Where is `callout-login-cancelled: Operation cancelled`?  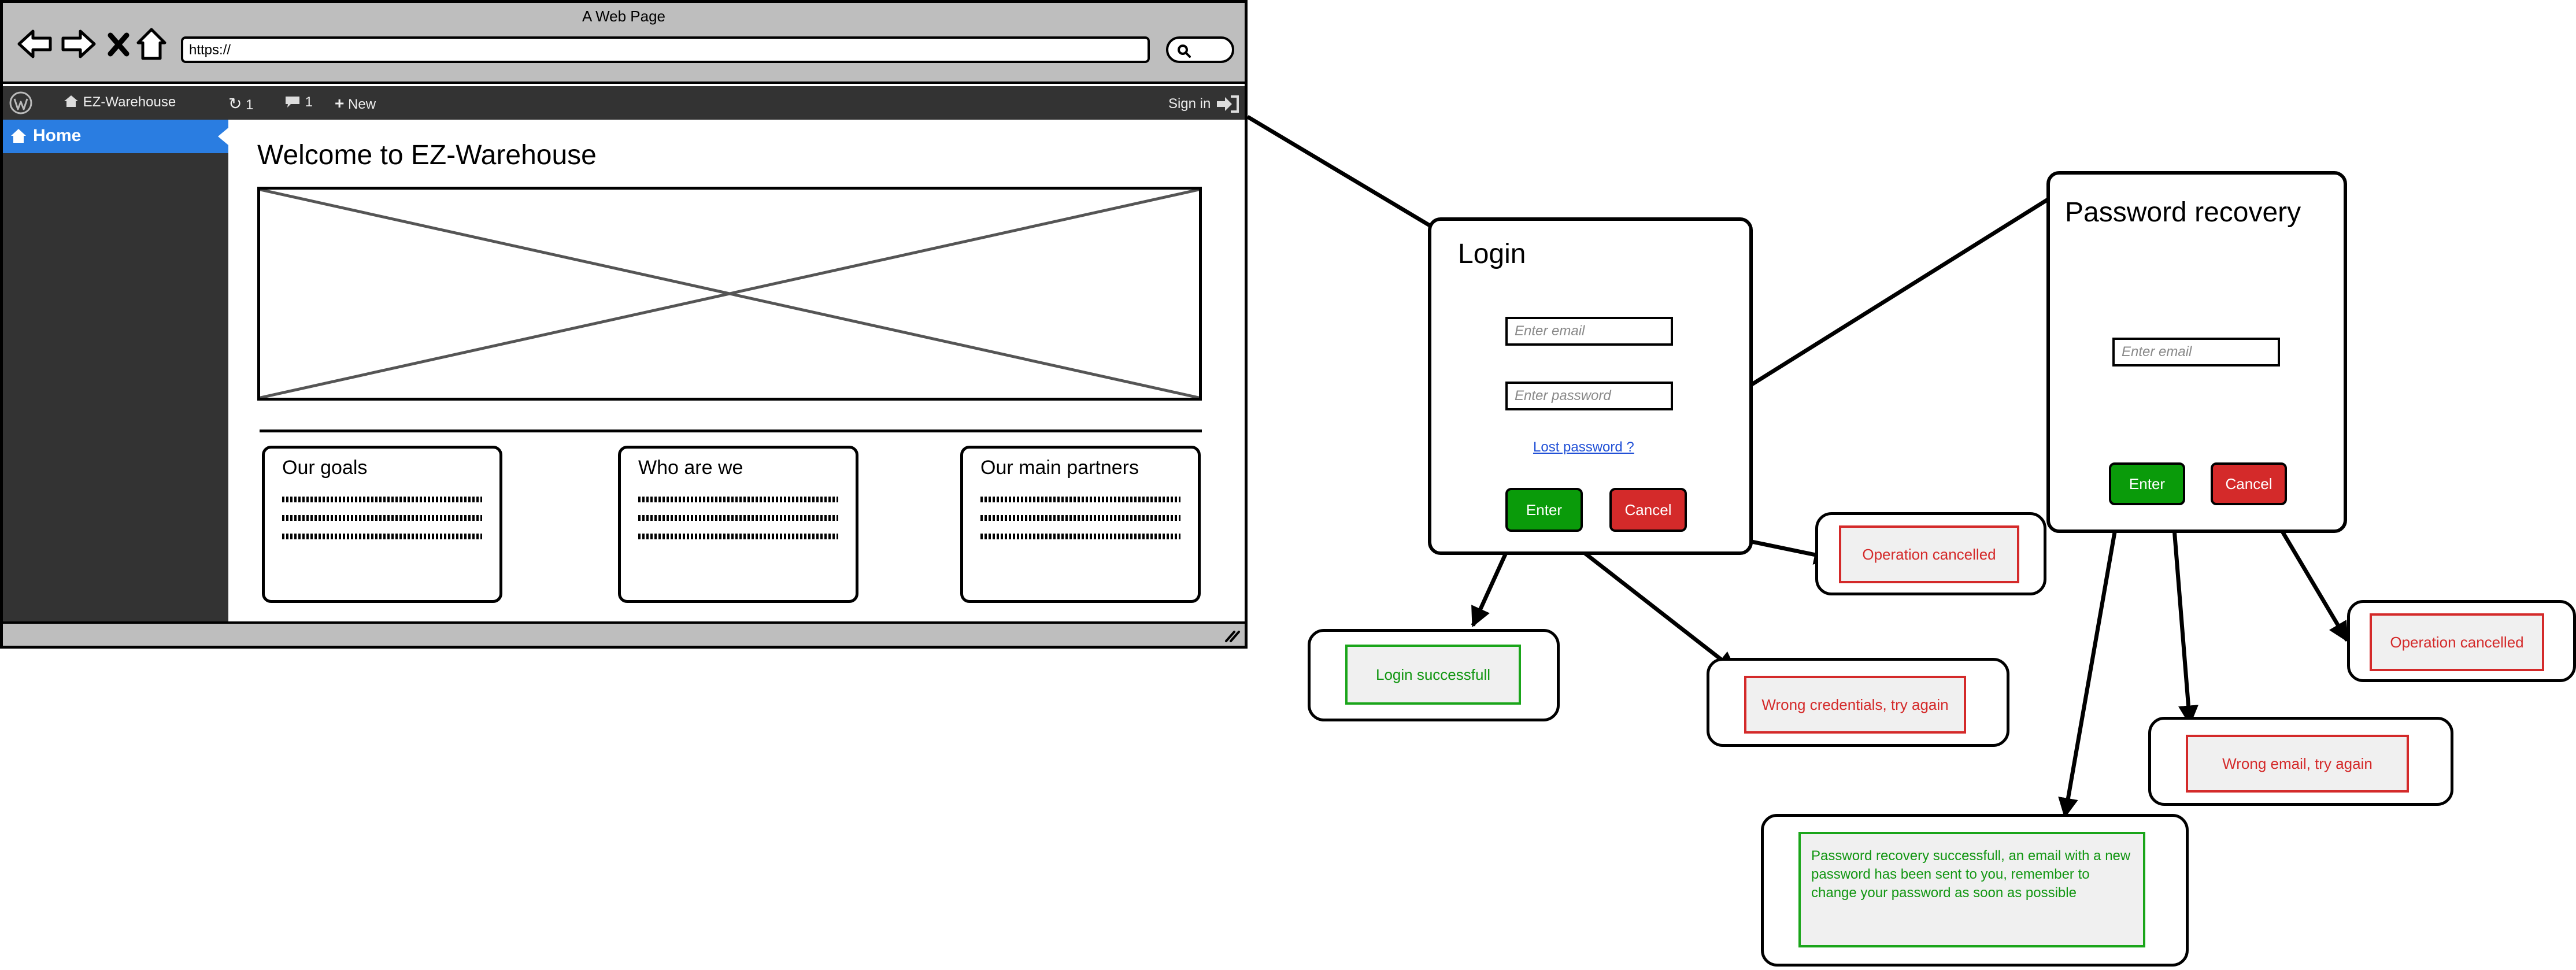
callout-login-cancelled: Operation cancelled is located at coordinates (1930, 553).